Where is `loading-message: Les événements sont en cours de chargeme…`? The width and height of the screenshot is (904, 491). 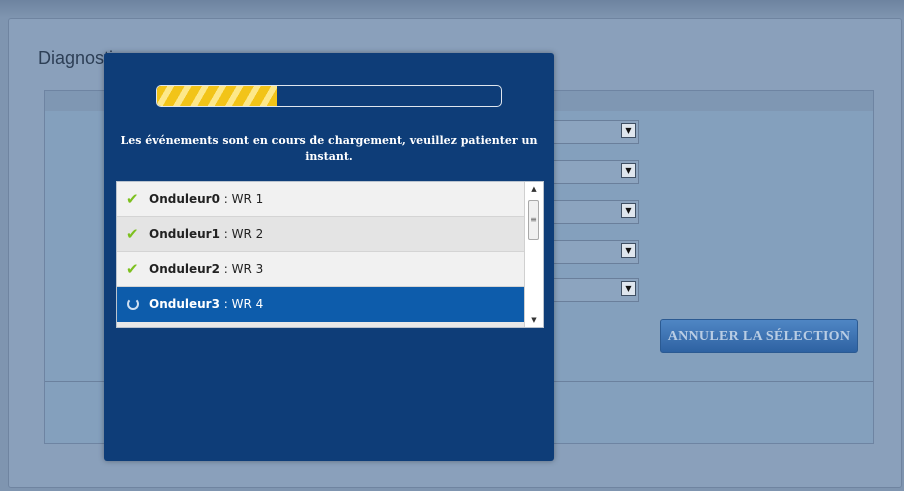
loading-message: Les événements sont en cours de chargeme… is located at coordinates (329, 148).